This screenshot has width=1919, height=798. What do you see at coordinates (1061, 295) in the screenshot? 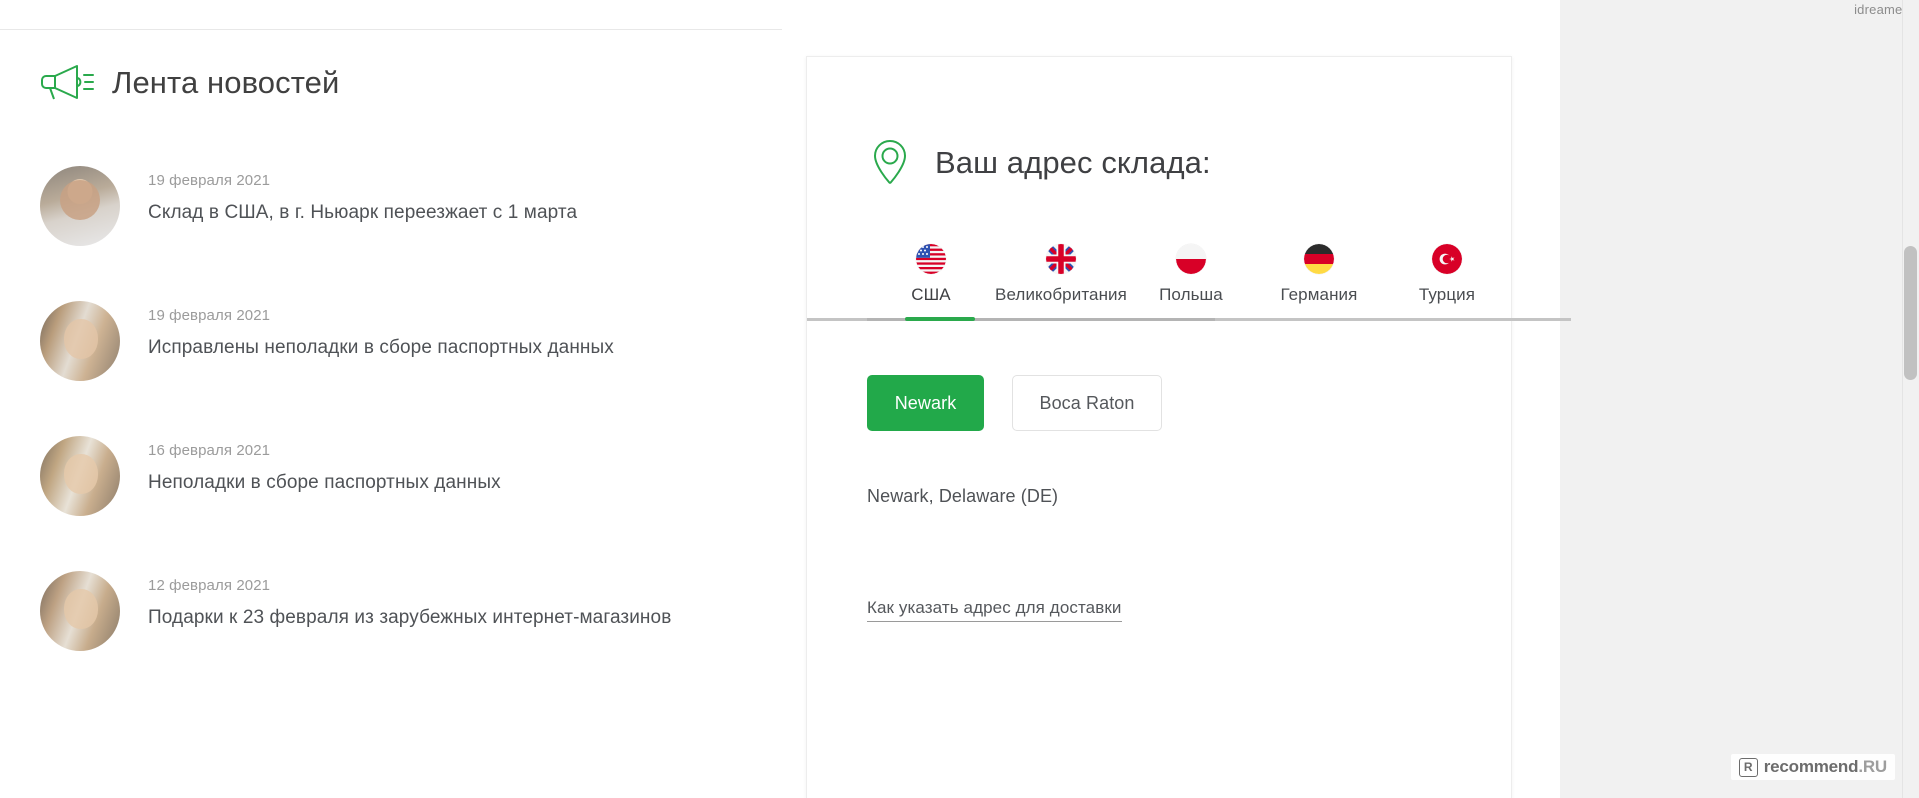
I see `tab-label: Великобритания` at bounding box center [1061, 295].